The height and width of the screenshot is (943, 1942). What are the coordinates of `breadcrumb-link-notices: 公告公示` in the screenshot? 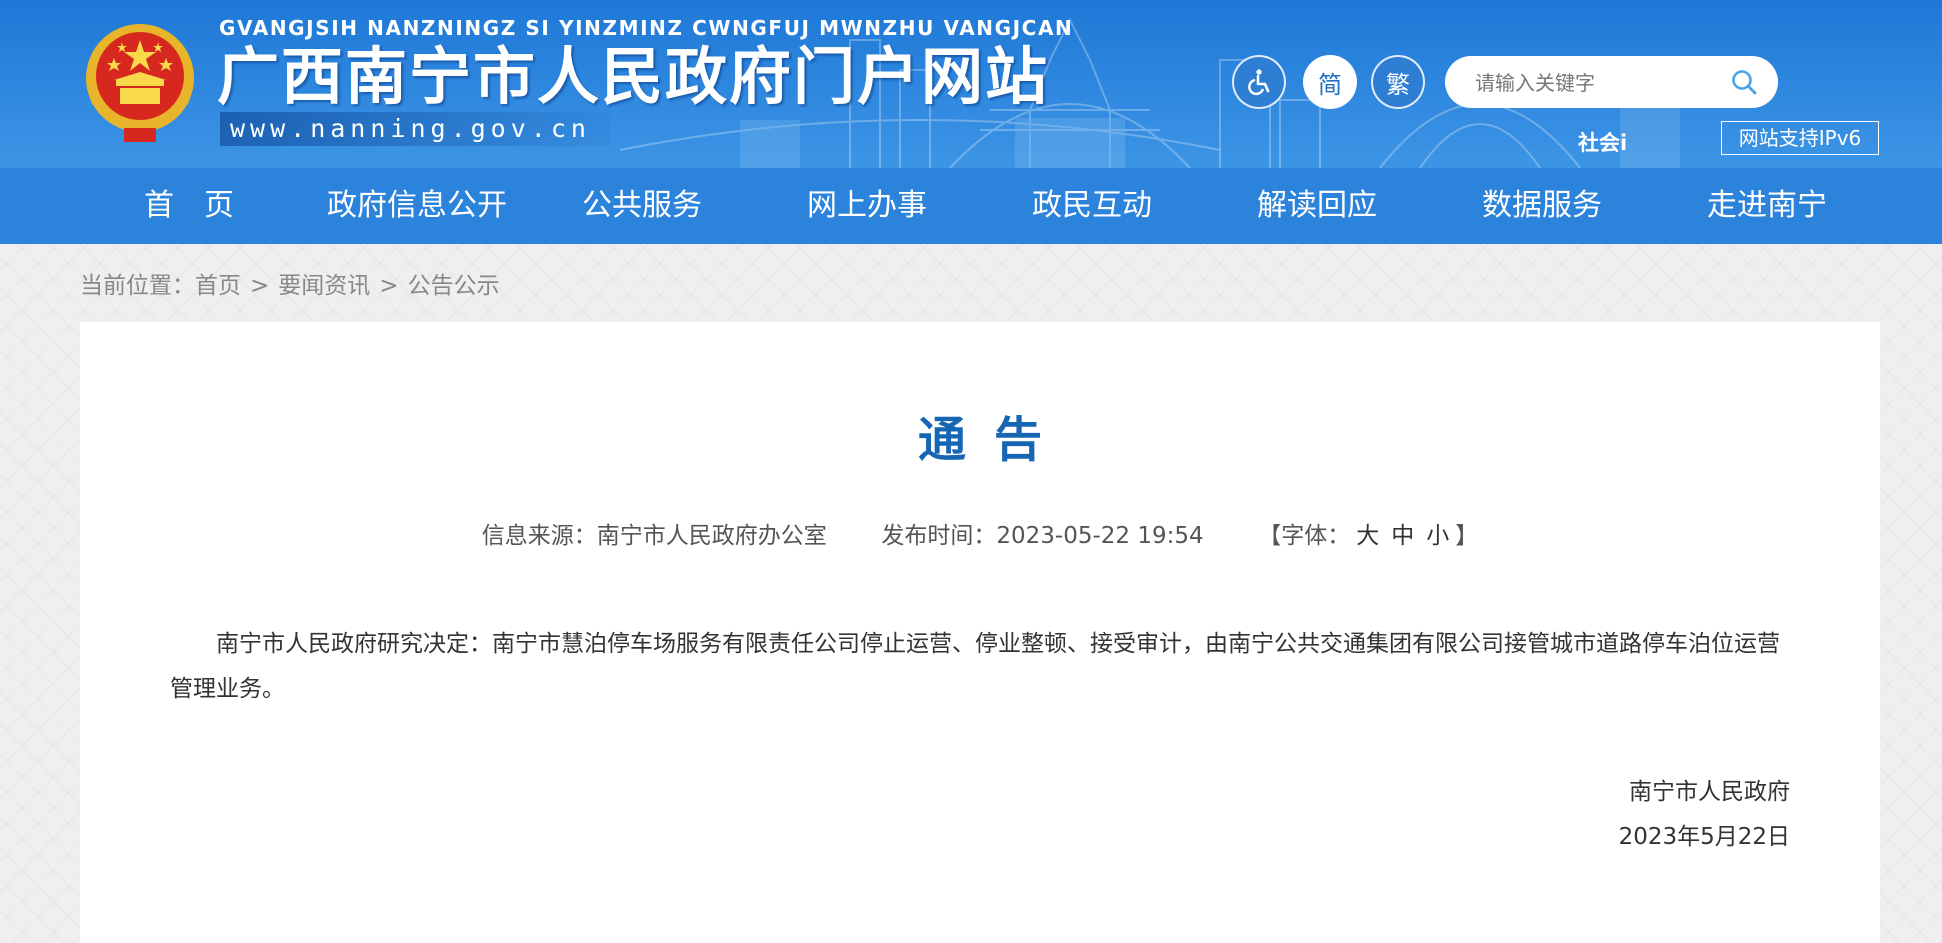 It's located at (454, 286).